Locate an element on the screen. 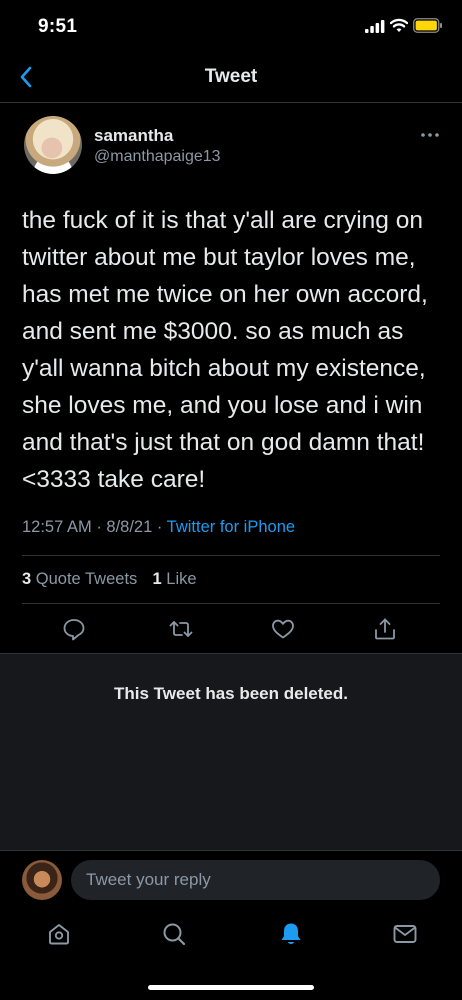 The image size is (462, 1000). share-icon is located at coordinates (385, 629).